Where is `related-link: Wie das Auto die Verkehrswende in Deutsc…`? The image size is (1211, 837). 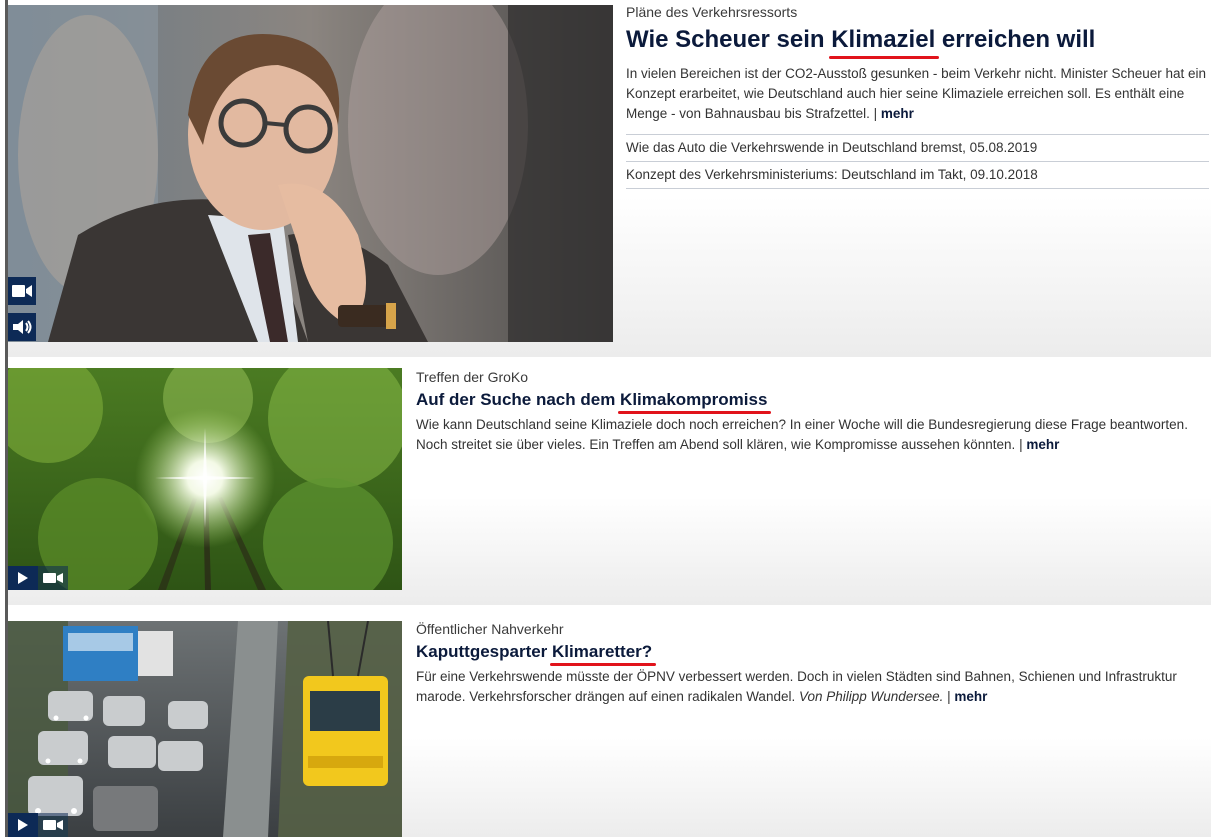 related-link: Wie das Auto die Verkehrswende in Deutsc… is located at coordinates (917, 147).